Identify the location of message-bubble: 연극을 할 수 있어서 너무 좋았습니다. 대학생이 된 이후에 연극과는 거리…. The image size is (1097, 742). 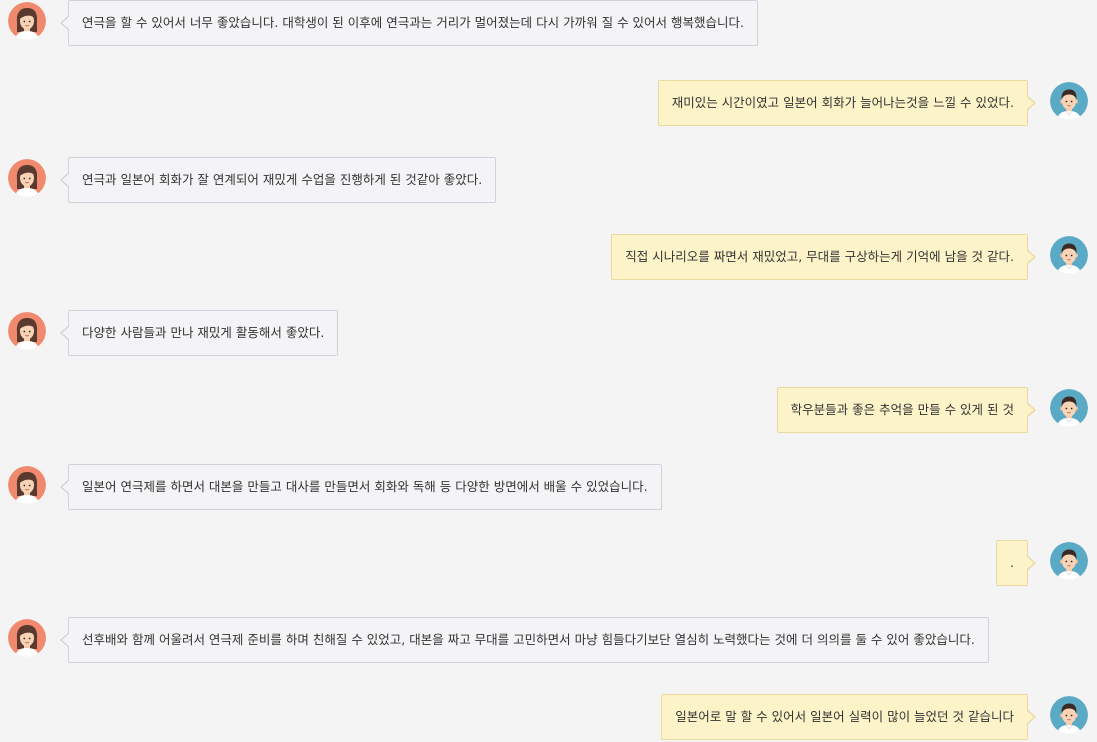
(409, 23).